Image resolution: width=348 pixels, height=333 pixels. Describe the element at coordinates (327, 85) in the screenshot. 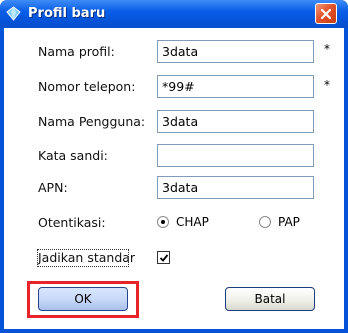

I see `phone-required-mark: *` at that location.